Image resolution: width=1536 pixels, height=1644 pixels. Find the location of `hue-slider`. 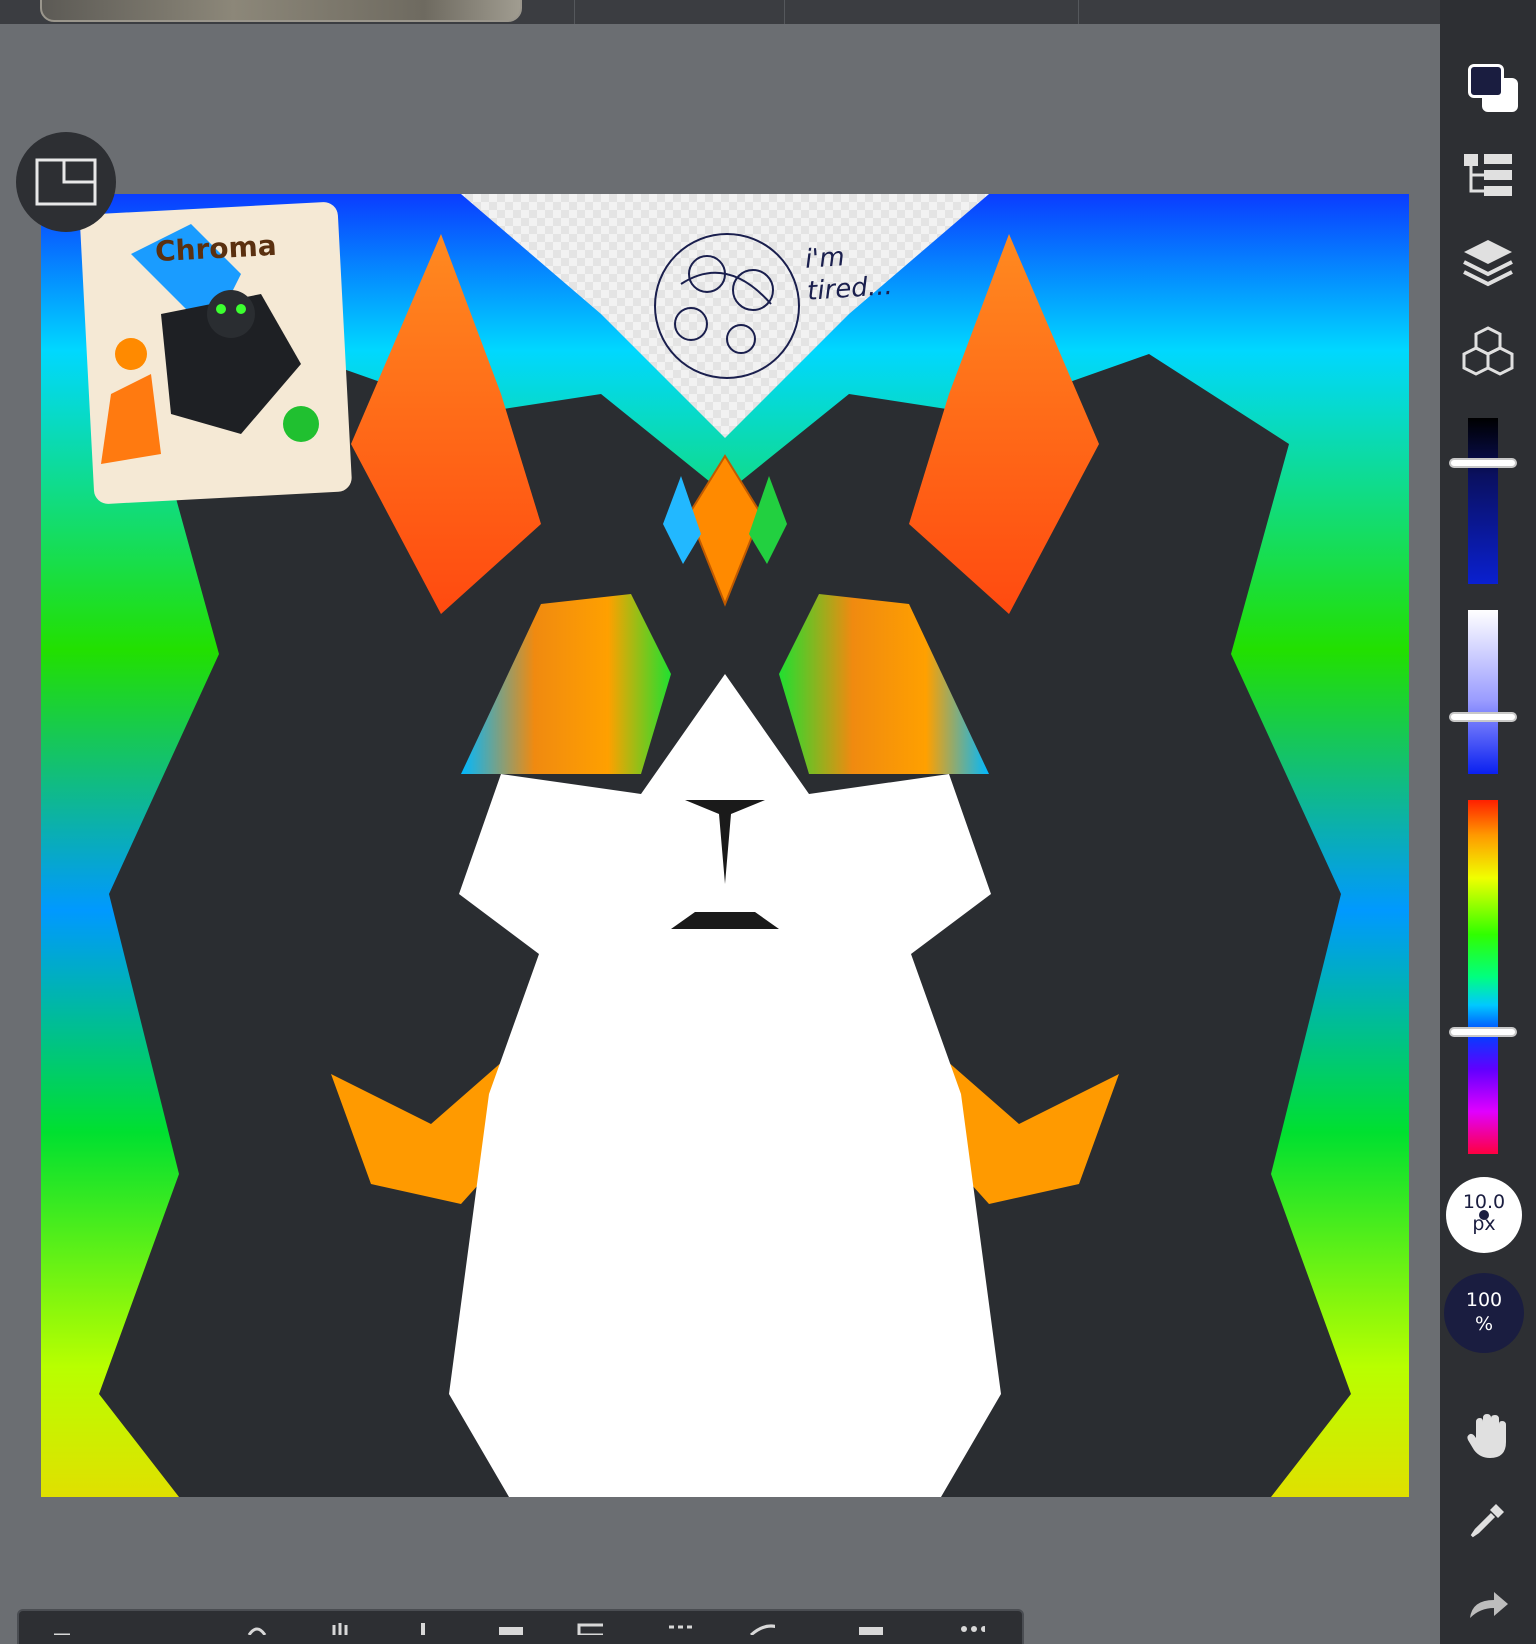

hue-slider is located at coordinates (1483, 977).